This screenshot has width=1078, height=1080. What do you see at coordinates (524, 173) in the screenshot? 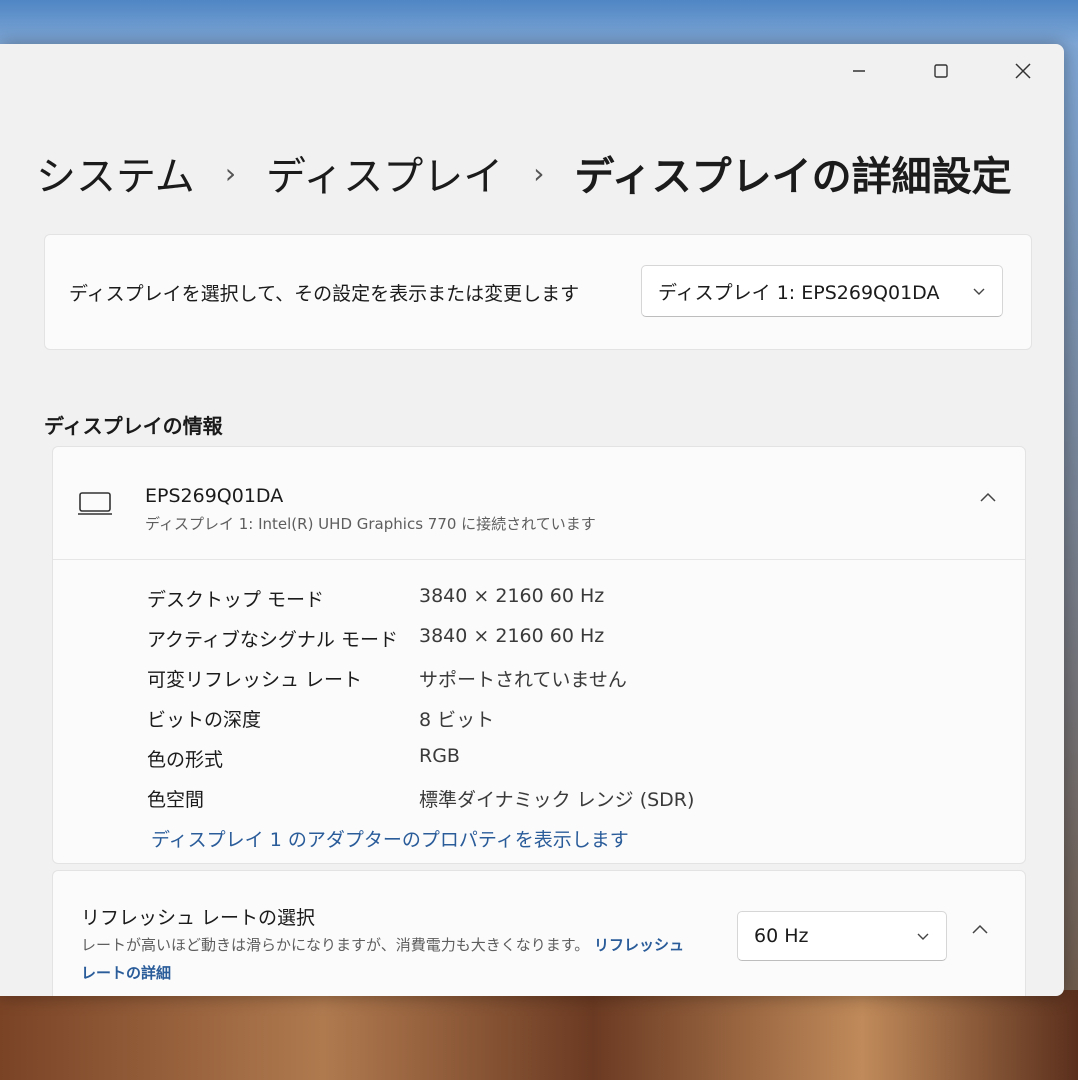
I see `breadcrumb: システム › ディスプレイ › ディスプレイの詳細設定` at bounding box center [524, 173].